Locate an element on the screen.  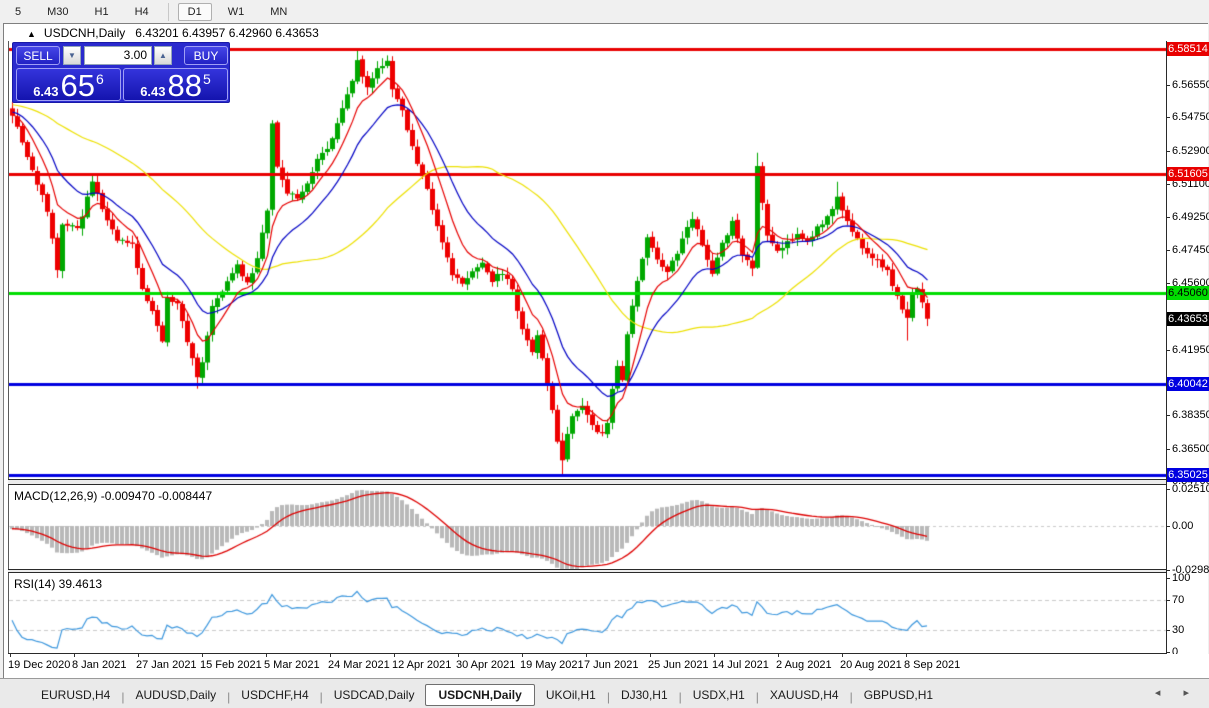
rsi-top-border is located at coordinates (587, 572).